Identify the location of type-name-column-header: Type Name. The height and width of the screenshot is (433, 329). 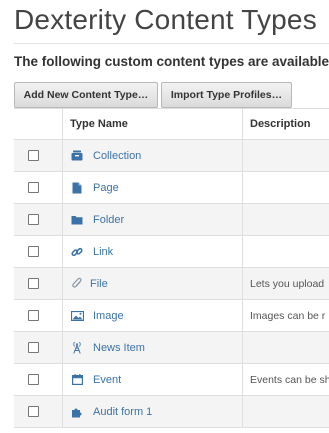
(152, 124).